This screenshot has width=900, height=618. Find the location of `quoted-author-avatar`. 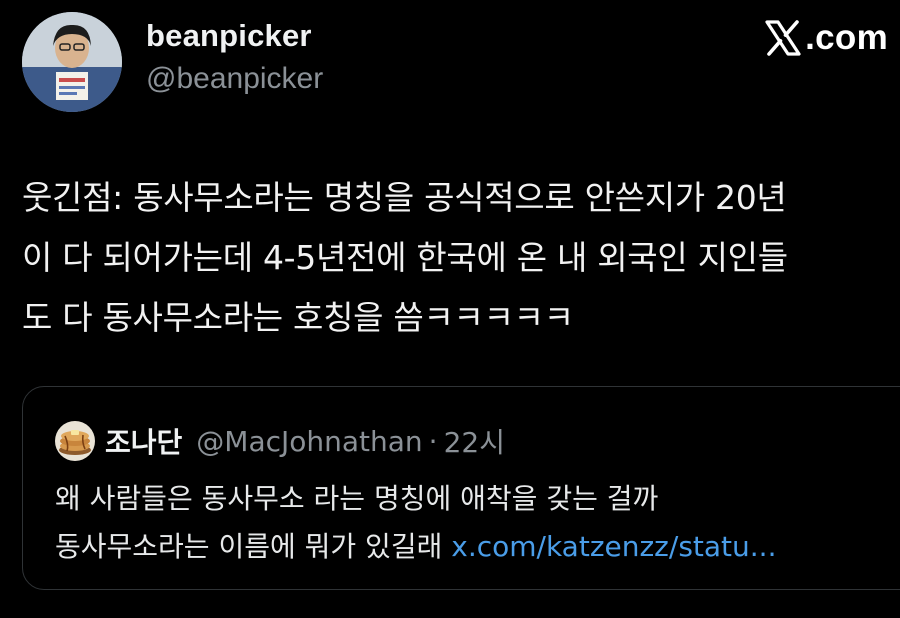

quoted-author-avatar is located at coordinates (75, 441).